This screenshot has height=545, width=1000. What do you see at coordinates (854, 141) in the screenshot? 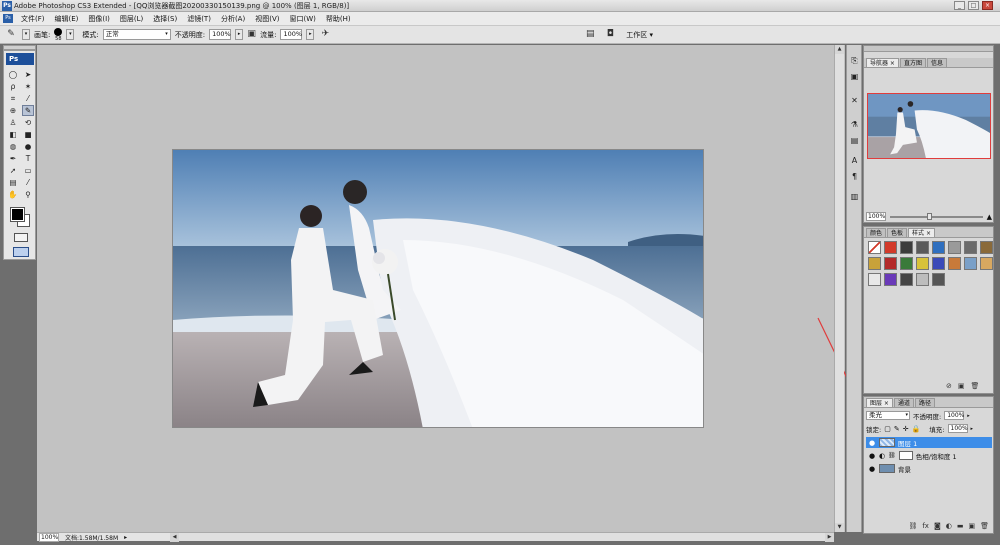
I see `history-icon: ▤` at bounding box center [854, 141].